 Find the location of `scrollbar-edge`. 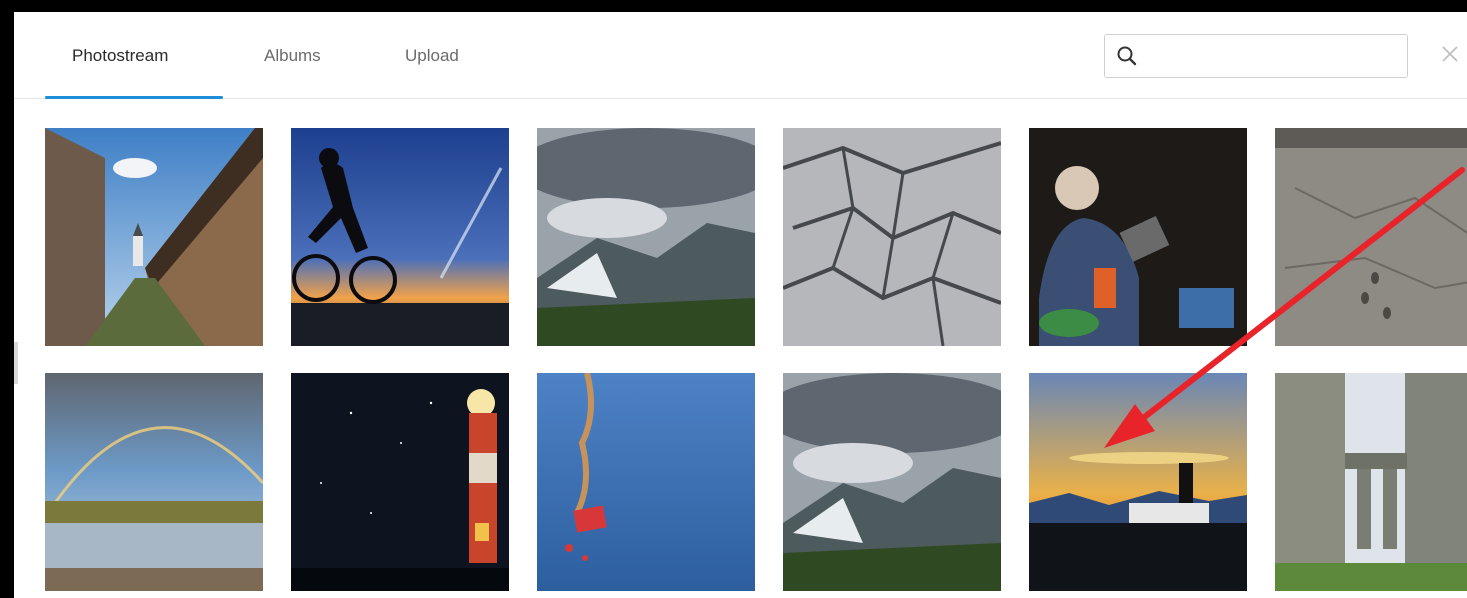

scrollbar-edge is located at coordinates (16, 363).